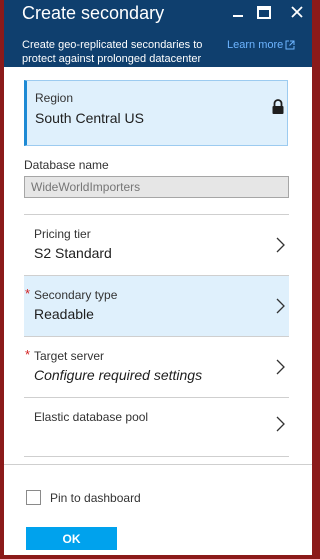  Describe the element at coordinates (238, 12) in the screenshot. I see `minimize-button` at that location.